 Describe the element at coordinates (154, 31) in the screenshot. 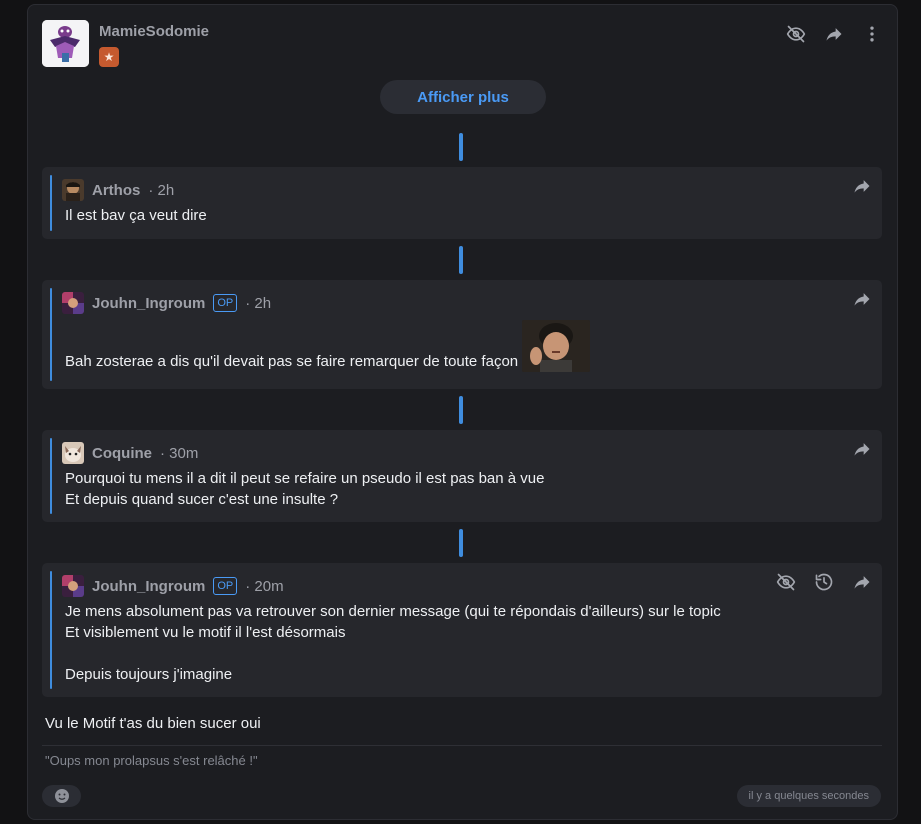

I see `post-username: MamieSodomie` at that location.